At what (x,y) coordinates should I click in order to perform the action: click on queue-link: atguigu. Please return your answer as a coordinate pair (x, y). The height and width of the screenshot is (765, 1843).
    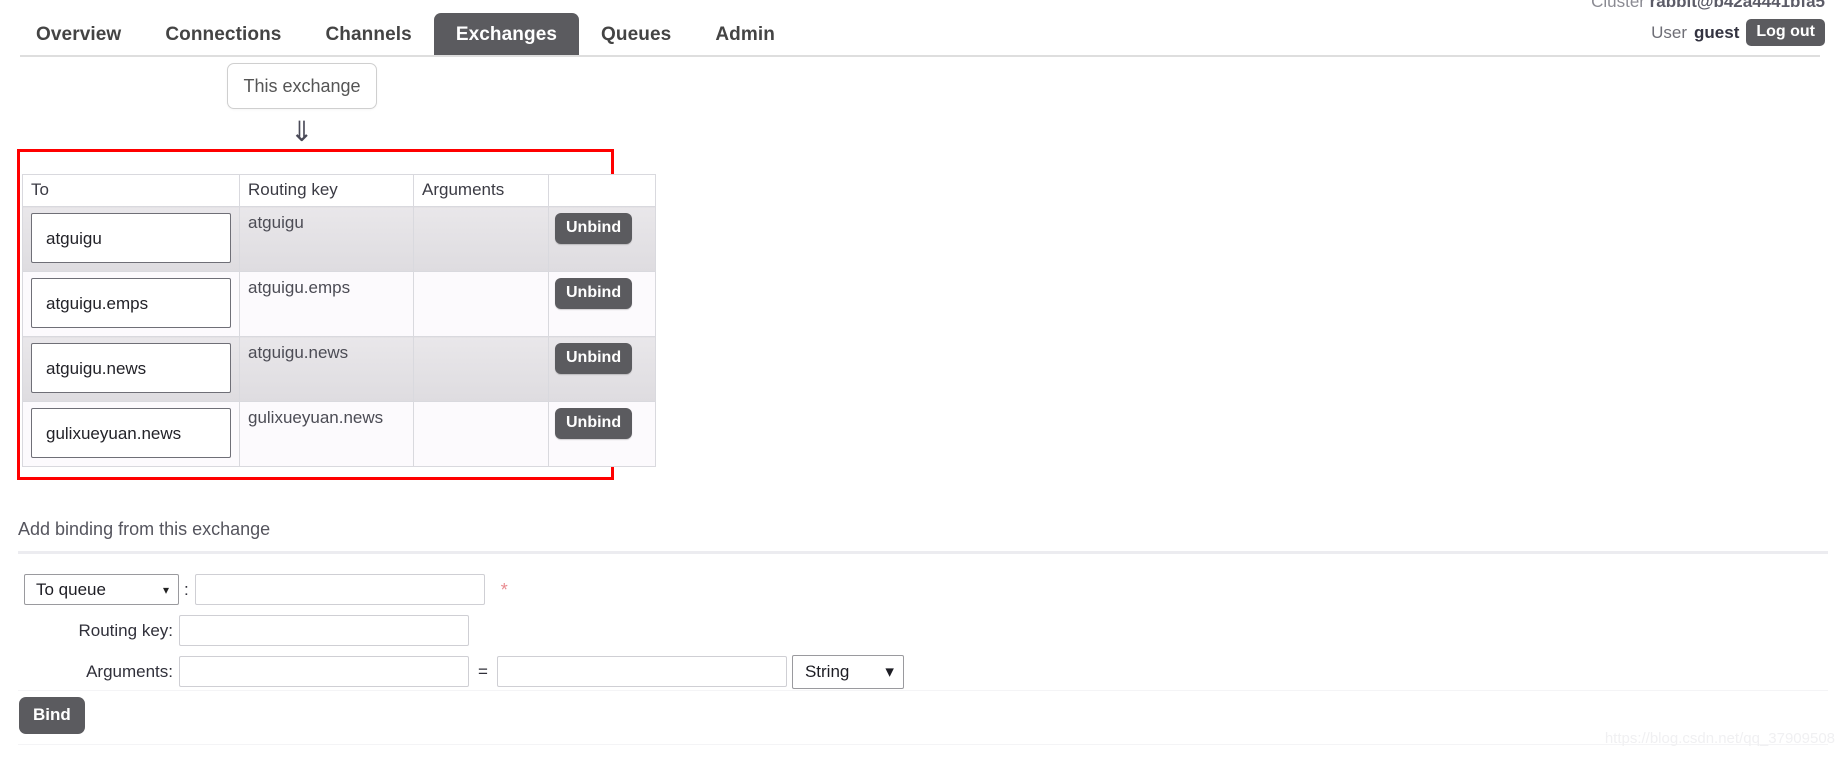
    Looking at the image, I should click on (131, 238).